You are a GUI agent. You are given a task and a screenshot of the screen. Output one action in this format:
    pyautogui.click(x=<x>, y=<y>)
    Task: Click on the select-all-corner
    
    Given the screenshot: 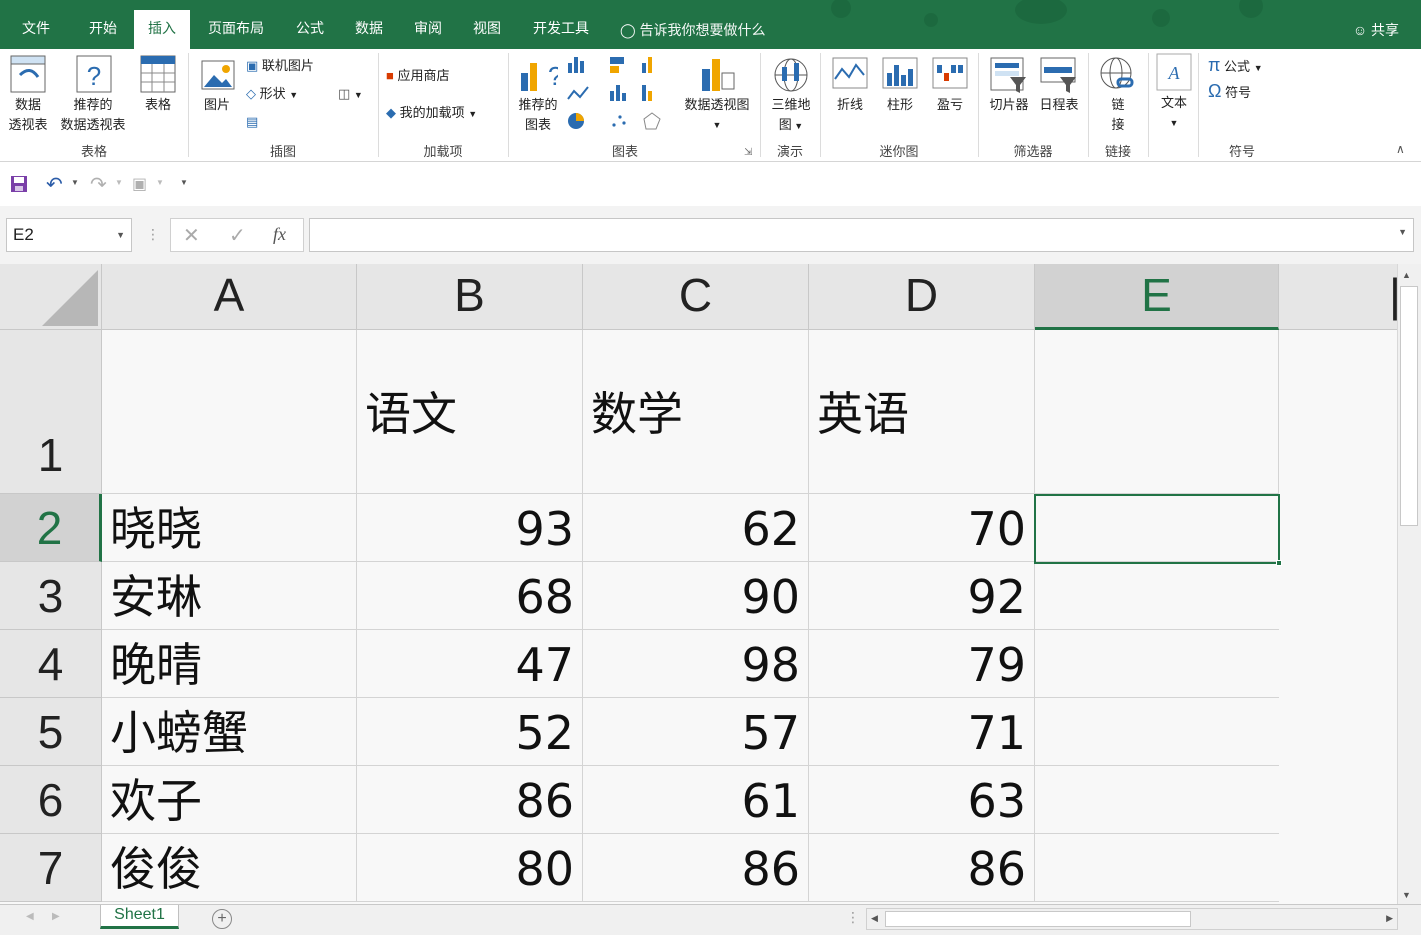 What is the action you would take?
    pyautogui.click(x=51, y=297)
    